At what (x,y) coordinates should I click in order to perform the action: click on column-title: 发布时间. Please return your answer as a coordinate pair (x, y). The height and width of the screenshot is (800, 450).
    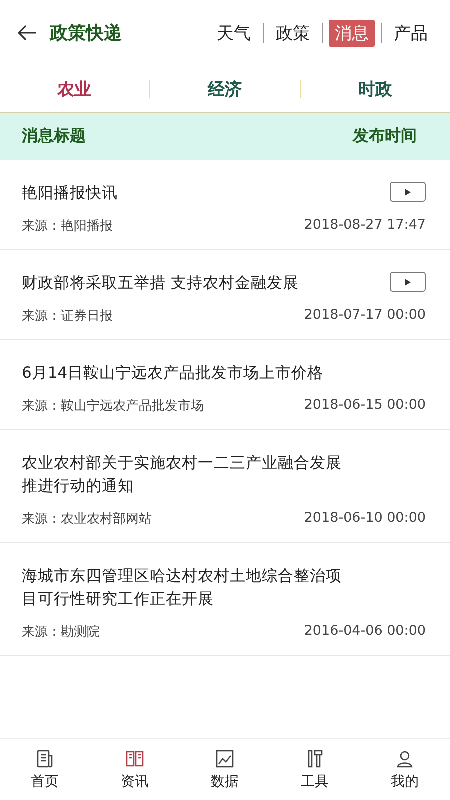
    Looking at the image, I should click on (385, 136).